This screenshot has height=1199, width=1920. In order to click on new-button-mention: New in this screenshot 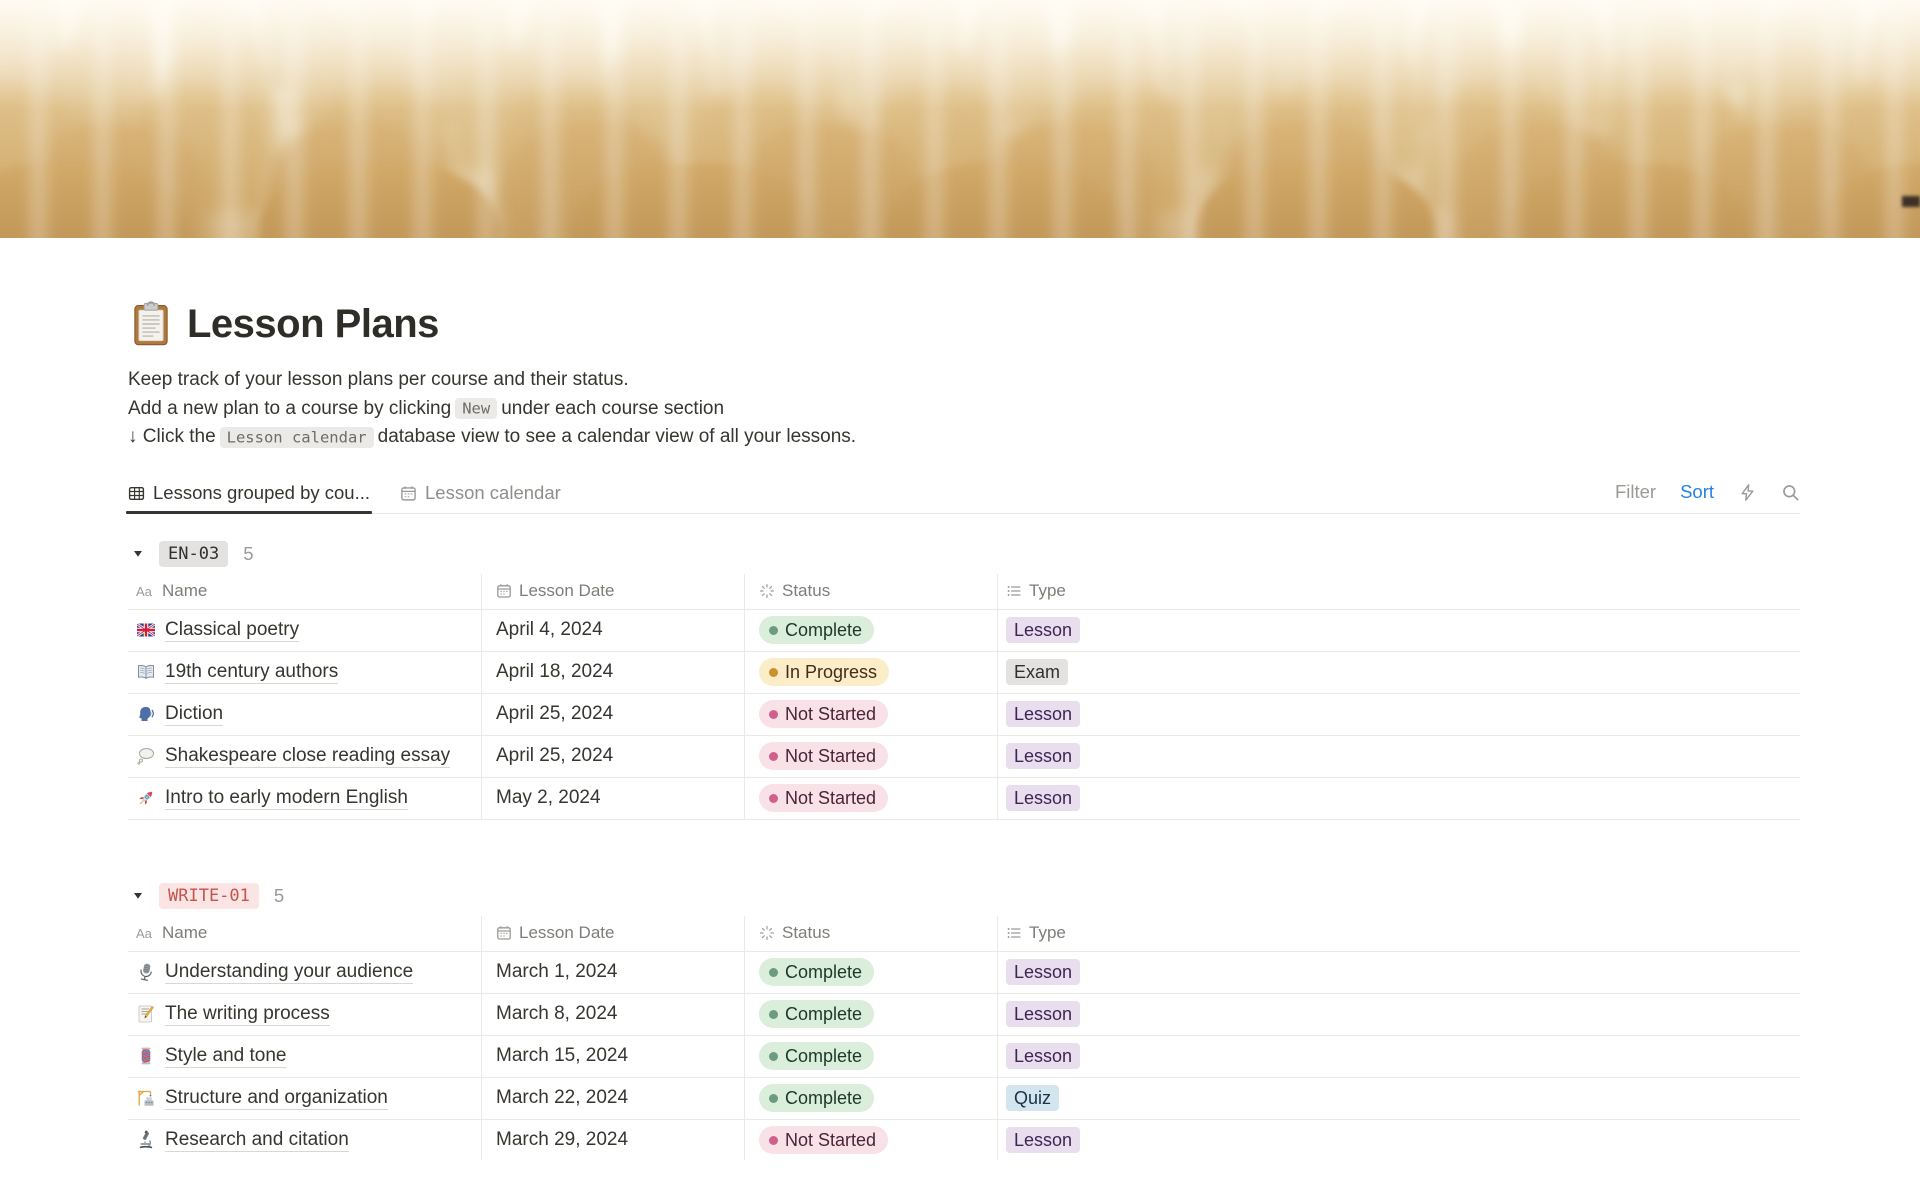, I will do `click(476, 408)`.